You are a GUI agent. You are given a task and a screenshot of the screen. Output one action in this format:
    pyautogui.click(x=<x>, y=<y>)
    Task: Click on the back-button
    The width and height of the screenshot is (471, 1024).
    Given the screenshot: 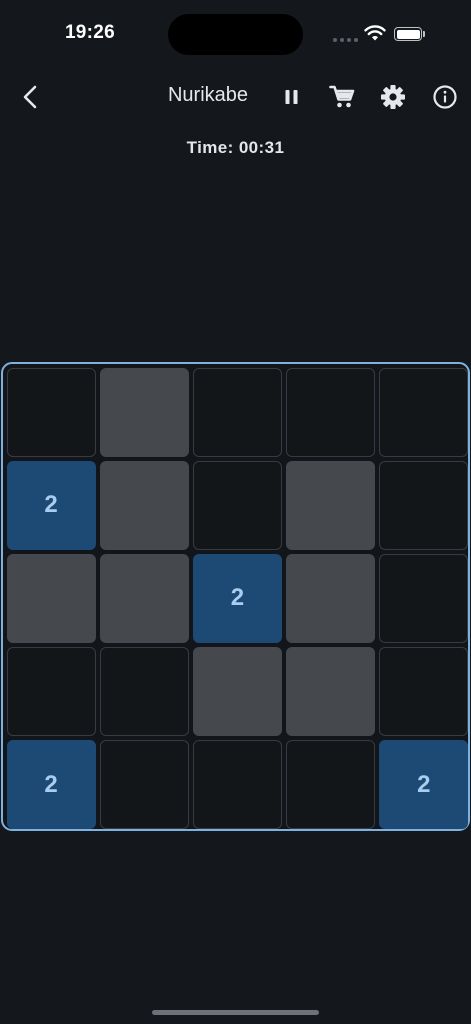 What is the action you would take?
    pyautogui.click(x=32, y=97)
    